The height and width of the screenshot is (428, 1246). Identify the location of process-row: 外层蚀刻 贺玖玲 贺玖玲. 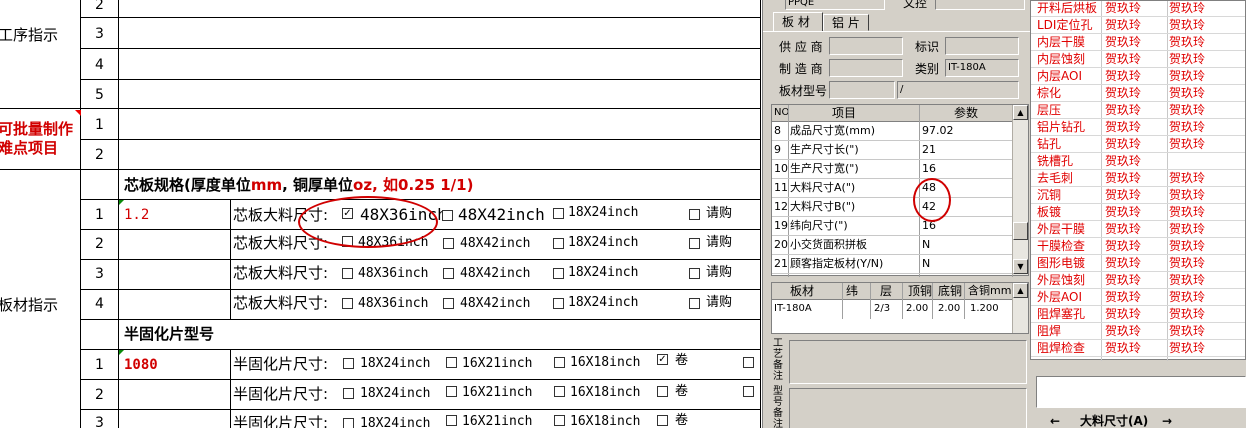
(1138, 280).